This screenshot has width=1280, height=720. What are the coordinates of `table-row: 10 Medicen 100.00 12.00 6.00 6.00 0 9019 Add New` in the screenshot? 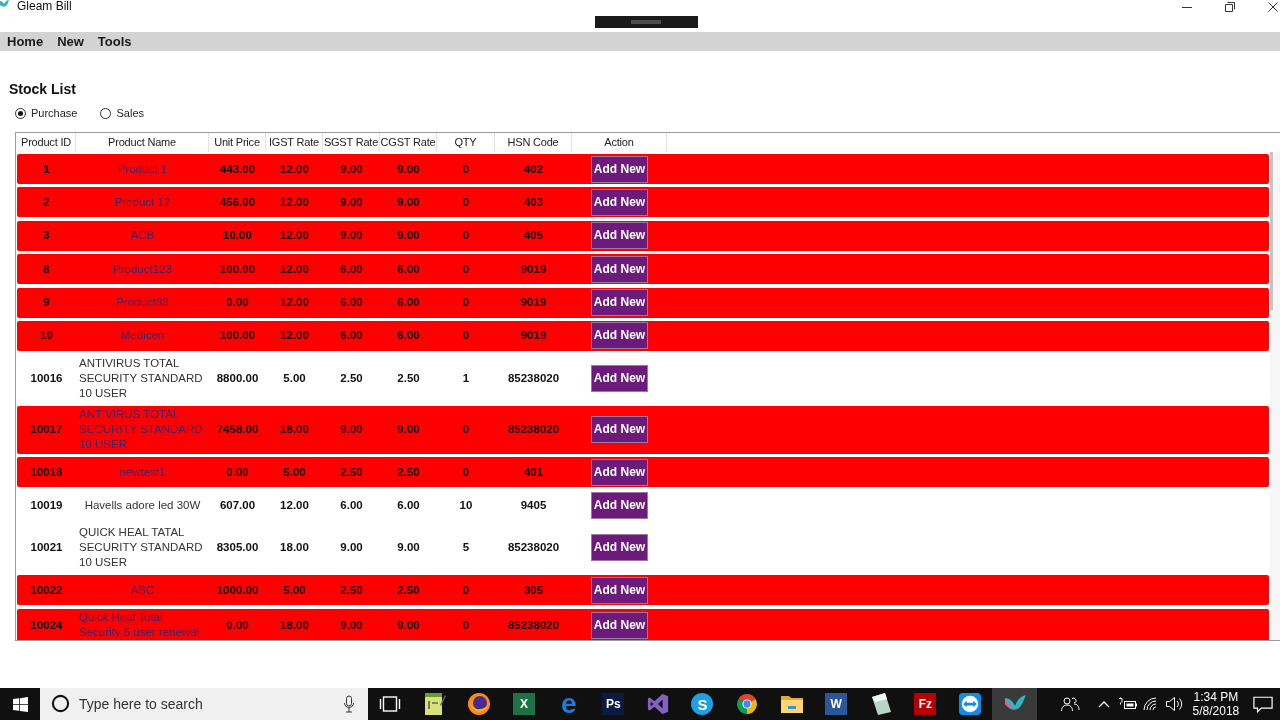 It's located at (643, 335).